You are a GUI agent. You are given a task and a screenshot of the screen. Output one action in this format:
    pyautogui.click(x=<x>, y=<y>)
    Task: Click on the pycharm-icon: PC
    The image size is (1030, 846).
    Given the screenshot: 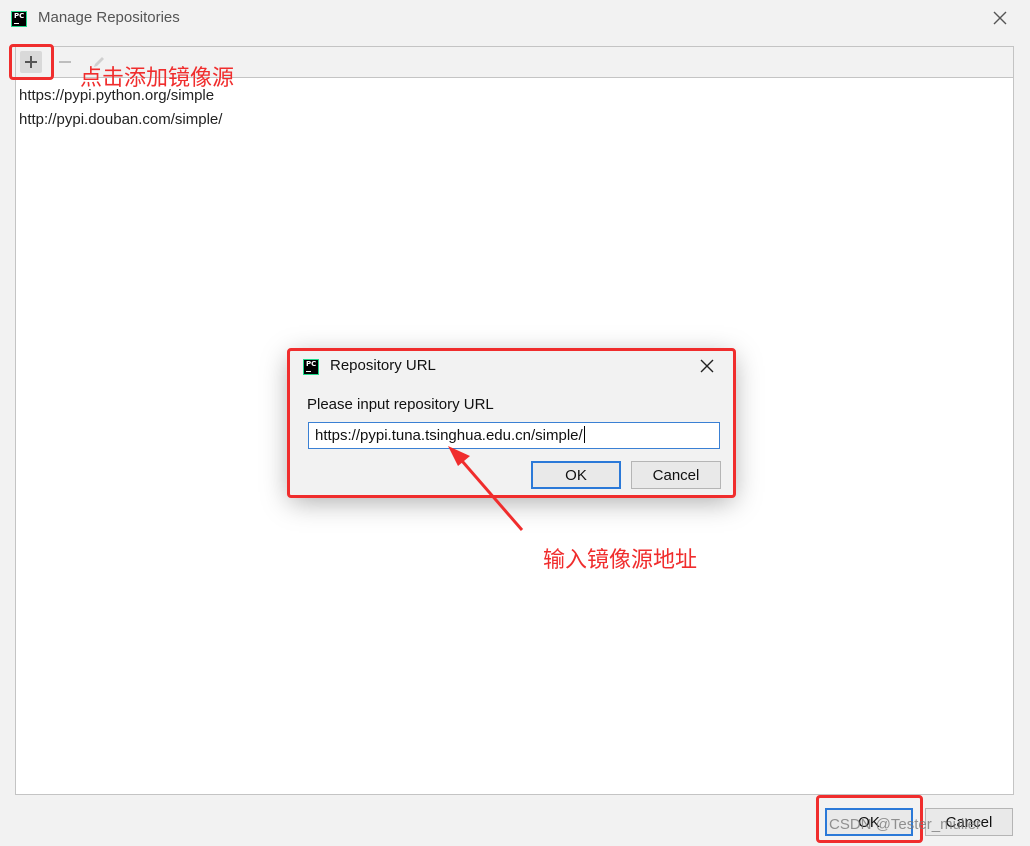 What is the action you would take?
    pyautogui.click(x=19, y=19)
    